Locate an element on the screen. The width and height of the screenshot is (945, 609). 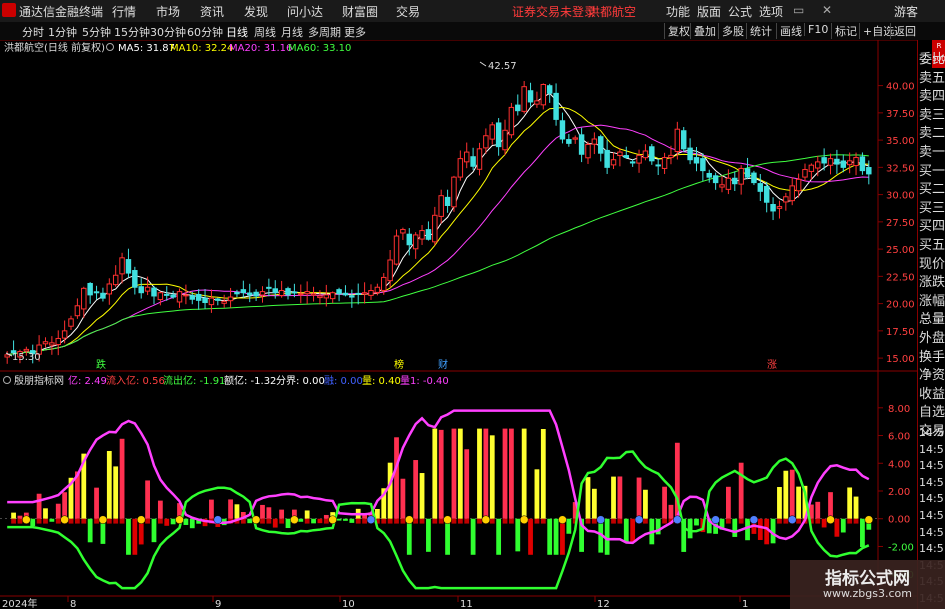
btn-f10: F10 is located at coordinates (816, 29).